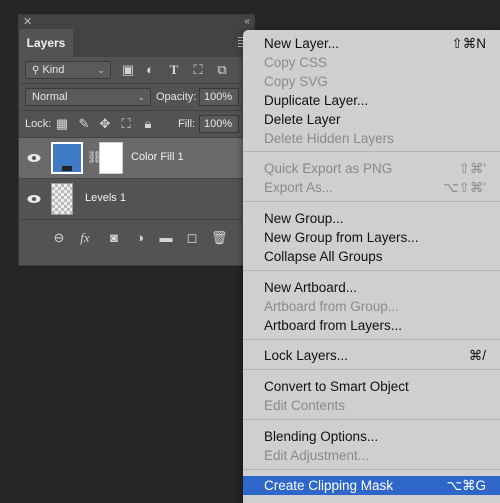  I want to click on lock-label: Lock:, so click(38, 124).